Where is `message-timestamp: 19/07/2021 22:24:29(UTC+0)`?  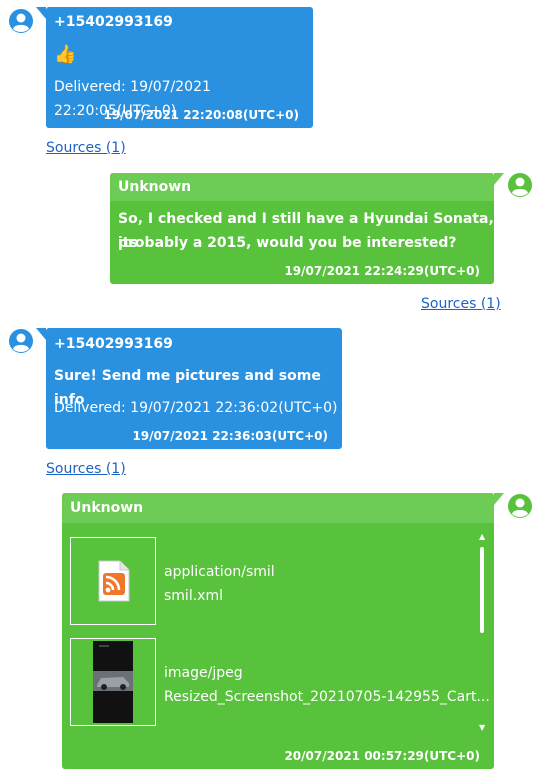 message-timestamp: 19/07/2021 22:24:29(UTC+0) is located at coordinates (382, 271).